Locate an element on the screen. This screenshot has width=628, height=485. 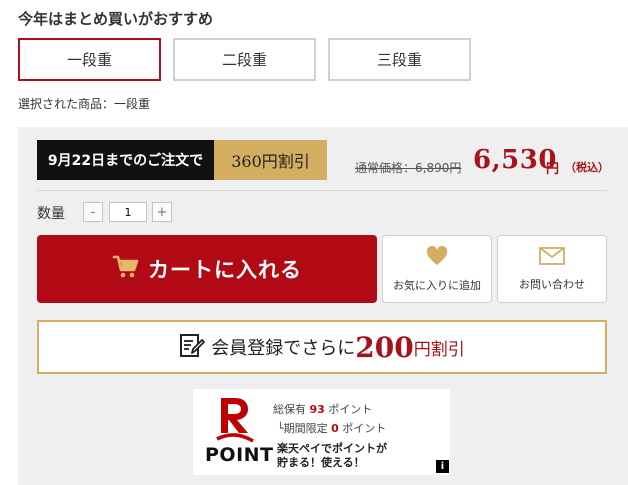
limited-points-line: └期間限定 0 ポイント is located at coordinates (332, 428).